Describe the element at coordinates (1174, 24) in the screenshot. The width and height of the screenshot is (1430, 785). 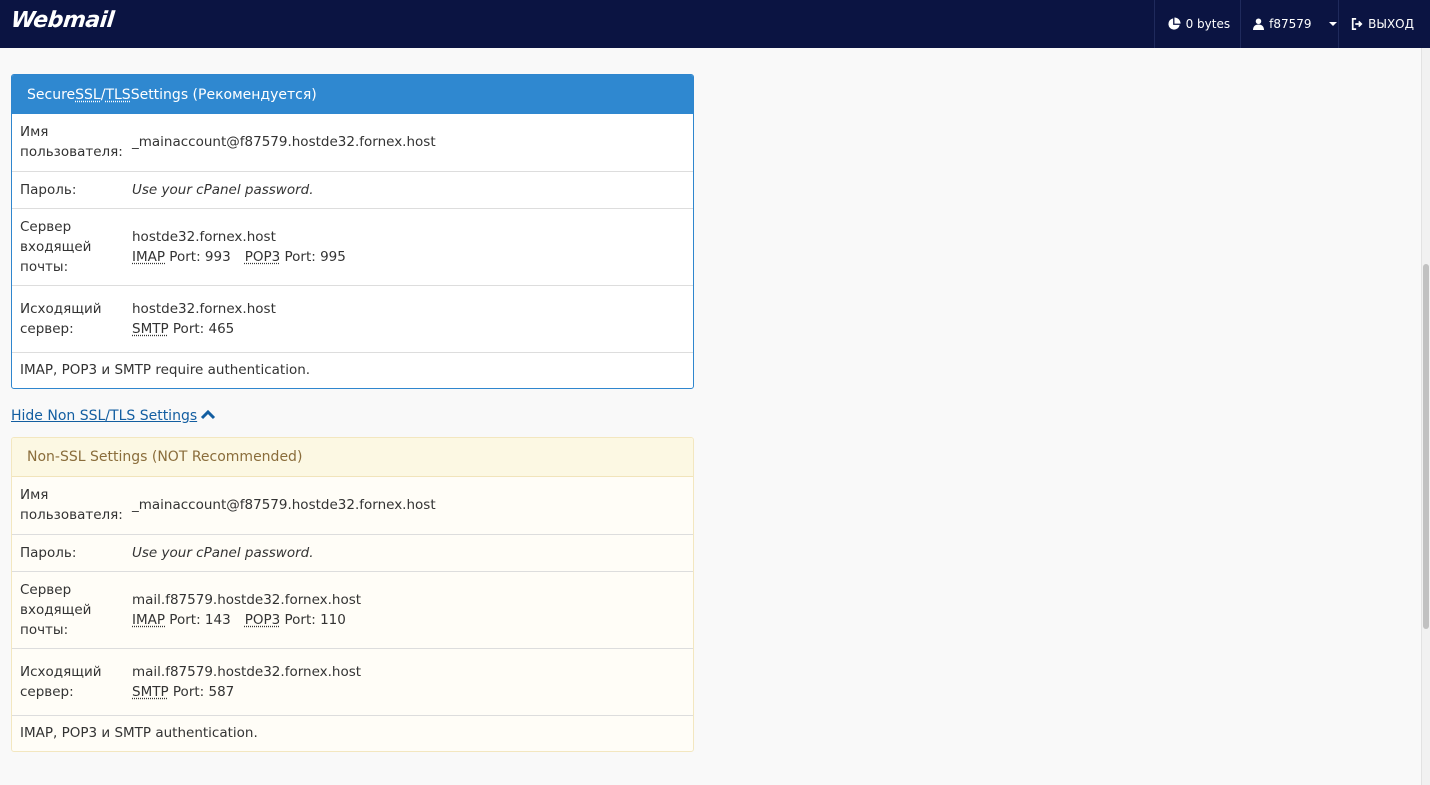
I see `pie-chart-icon` at that location.